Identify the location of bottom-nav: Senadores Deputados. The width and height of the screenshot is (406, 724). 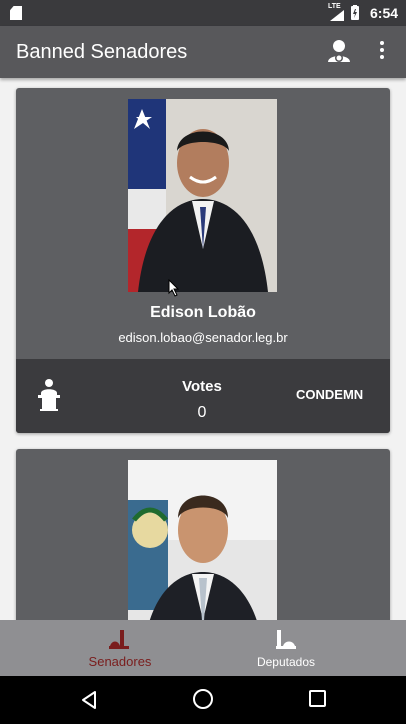
(203, 648).